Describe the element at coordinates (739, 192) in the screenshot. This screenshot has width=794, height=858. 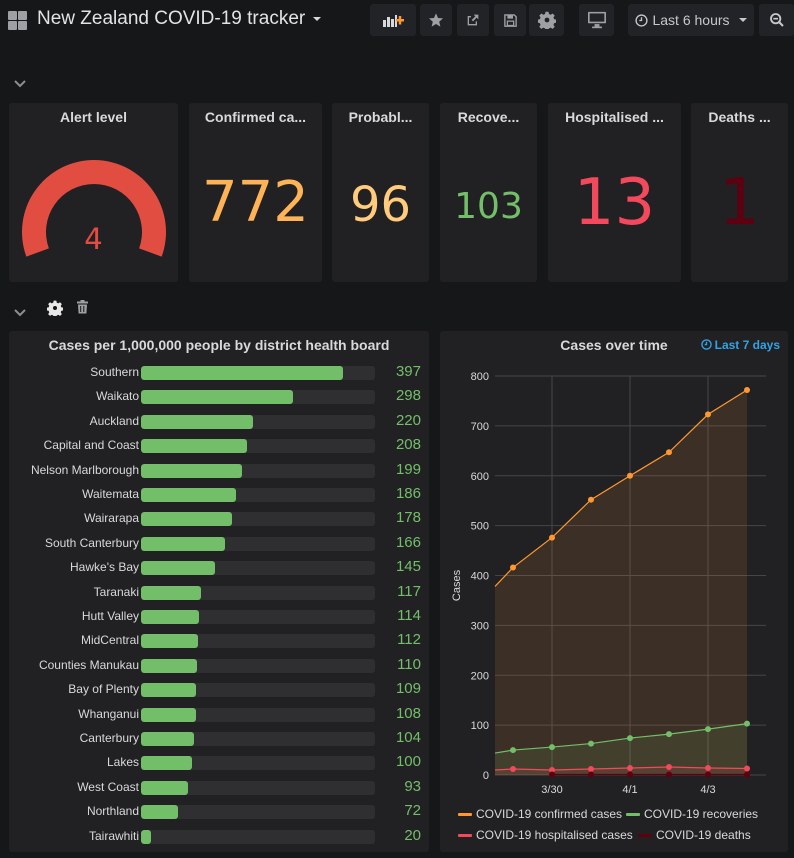
I see `deaths-panel: Deaths ... 1` at that location.